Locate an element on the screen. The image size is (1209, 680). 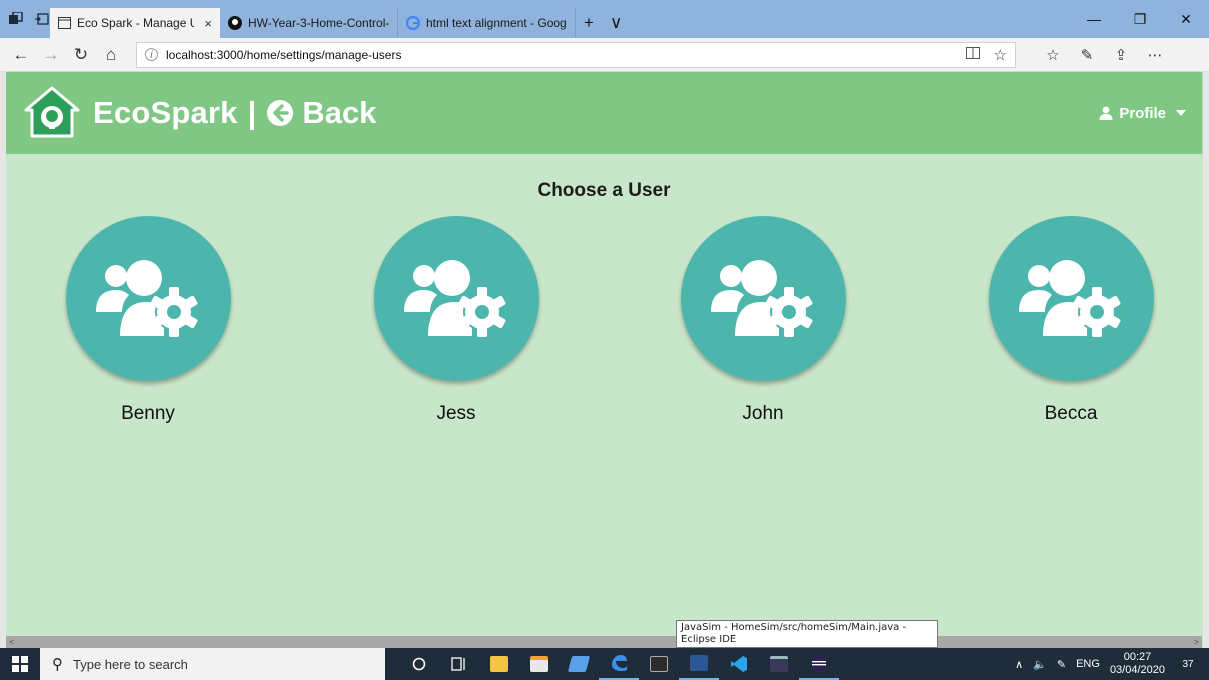
browser-toolbar: ☆ ✎ ⇪ ⋯ is located at coordinates (1104, 55).